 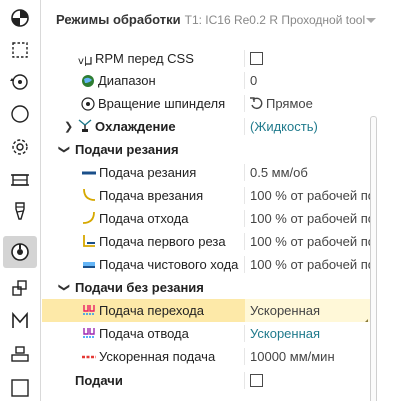 I want to click on rapid-feed-icon, so click(x=89, y=357).